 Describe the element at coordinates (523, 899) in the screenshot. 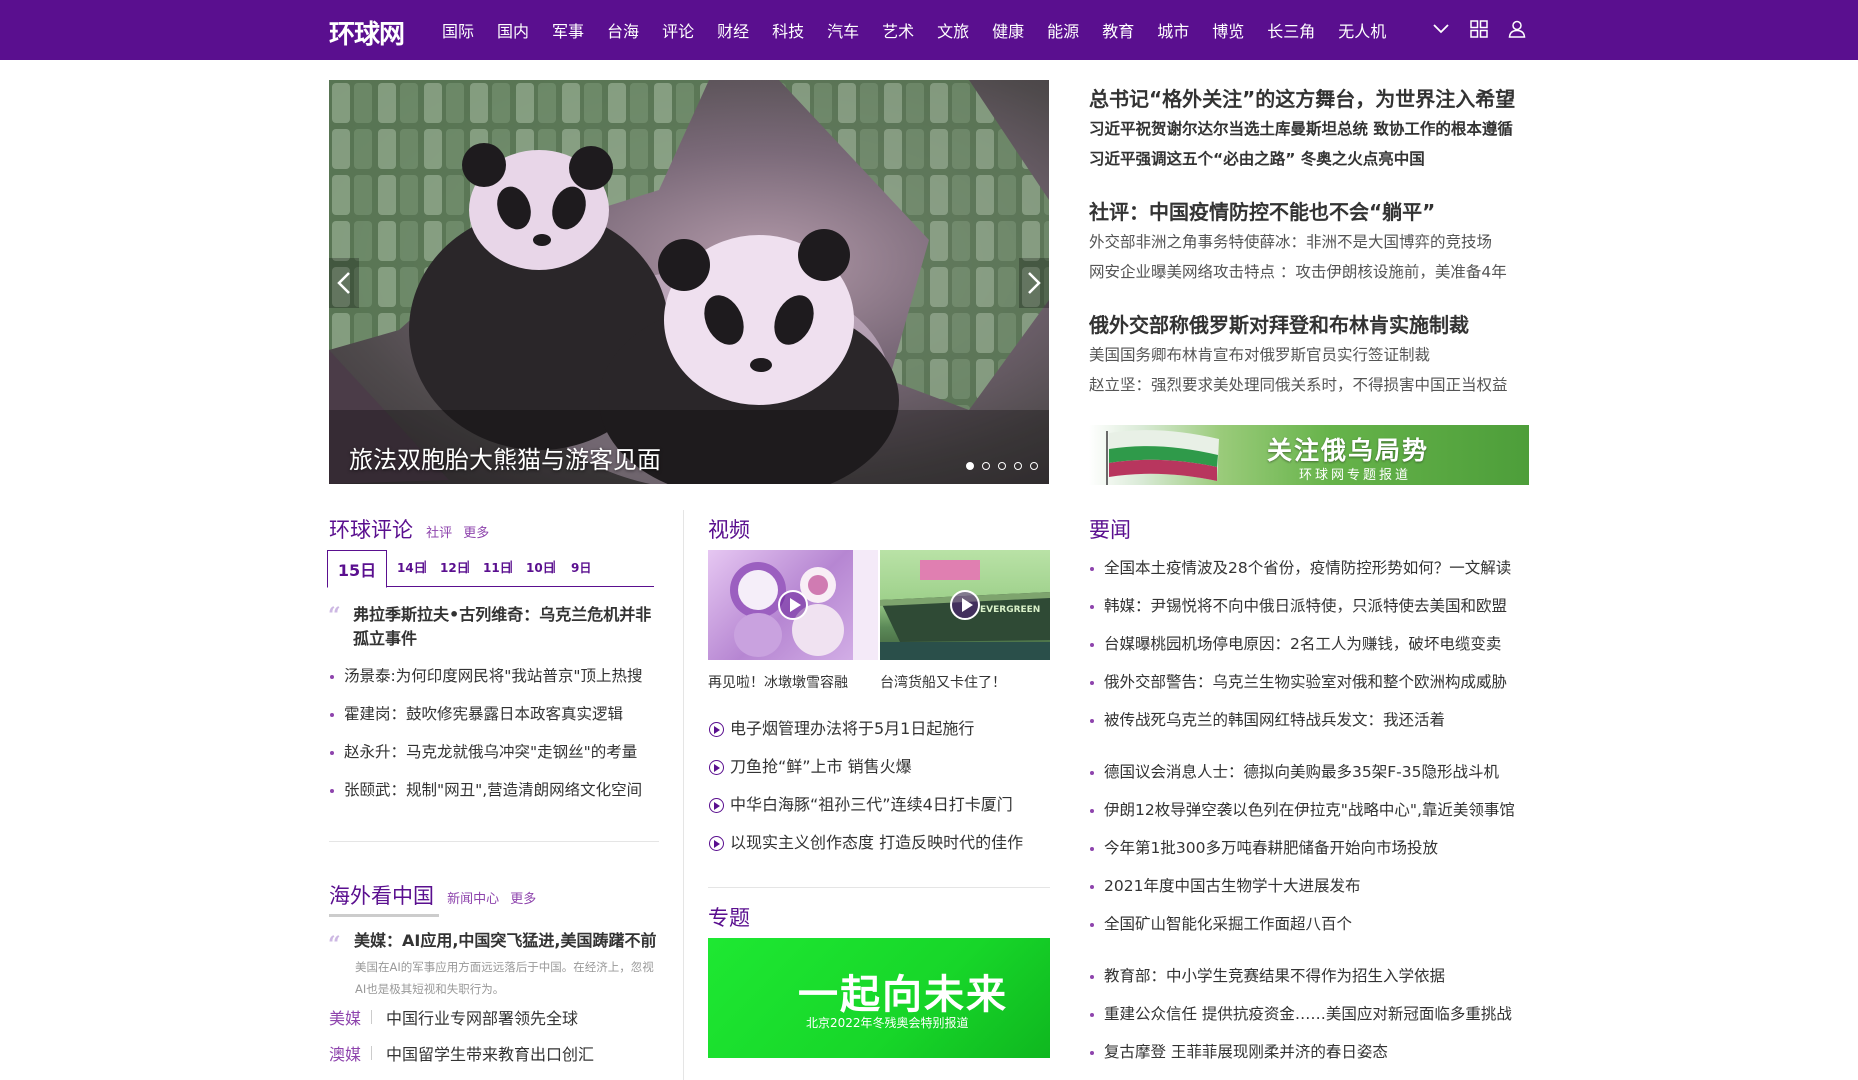

I see `overseas-link-more: 更多` at that location.